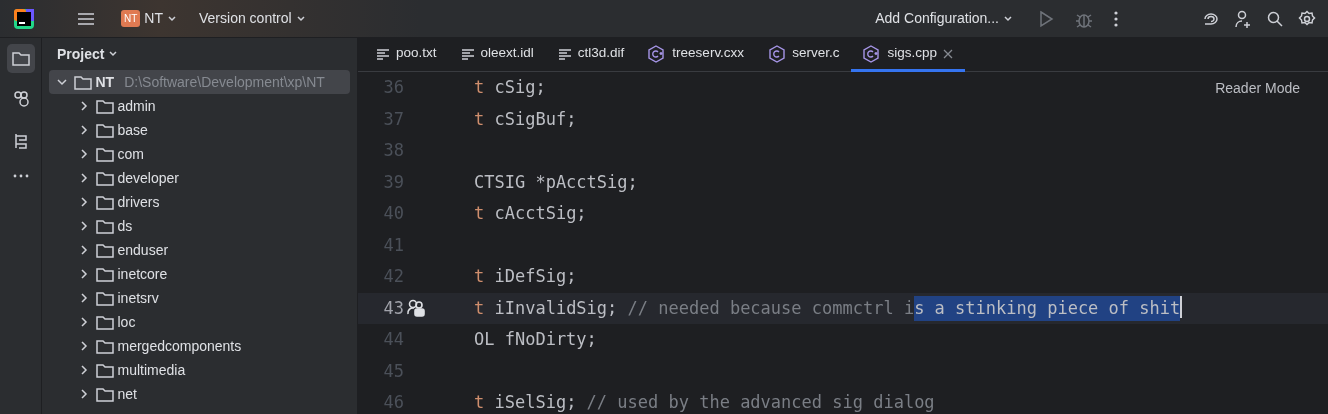 This screenshot has width=1328, height=414. I want to click on file-tab: ctl3d.dif, so click(591, 55).